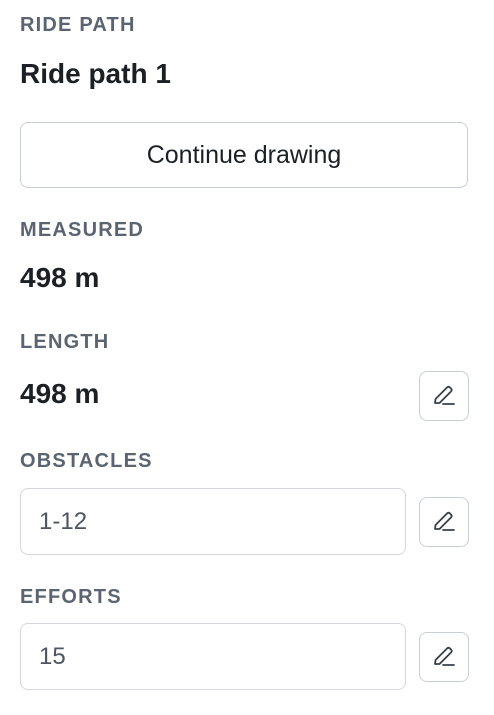 Image resolution: width=494 pixels, height=715 pixels. I want to click on continue-drawing-label: Continue drawing, so click(244, 154).